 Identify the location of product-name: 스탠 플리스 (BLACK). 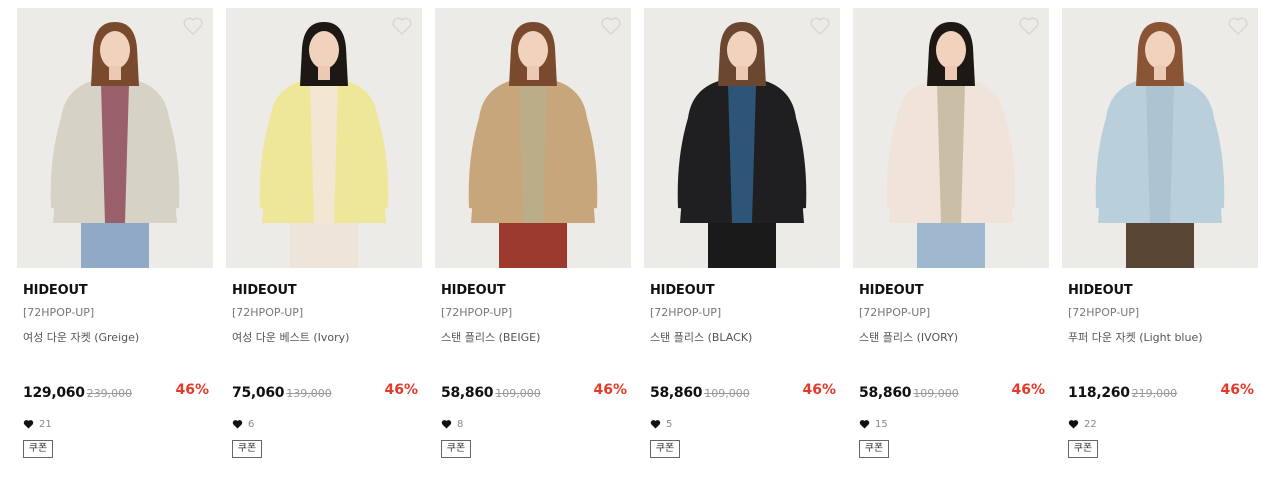
(701, 337).